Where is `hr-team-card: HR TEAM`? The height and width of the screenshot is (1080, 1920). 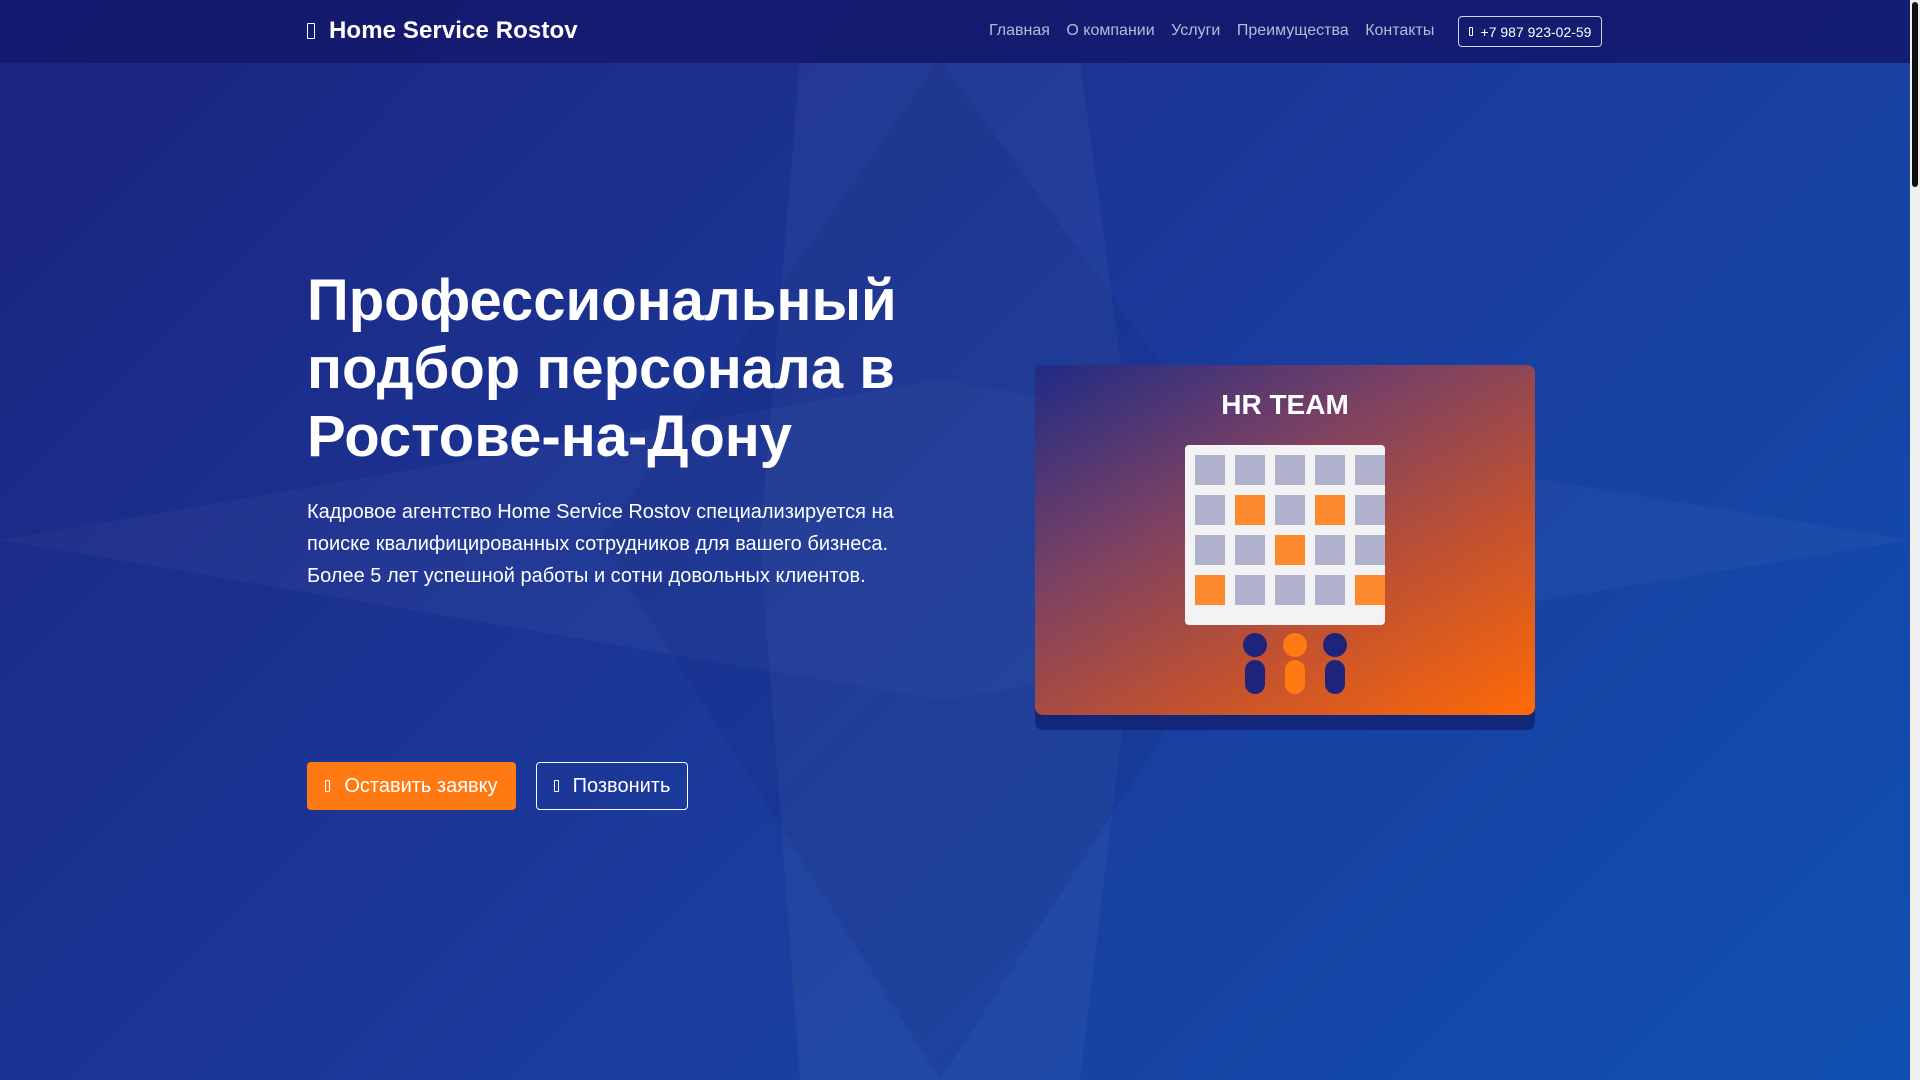 hr-team-card: HR TEAM is located at coordinates (1285, 540).